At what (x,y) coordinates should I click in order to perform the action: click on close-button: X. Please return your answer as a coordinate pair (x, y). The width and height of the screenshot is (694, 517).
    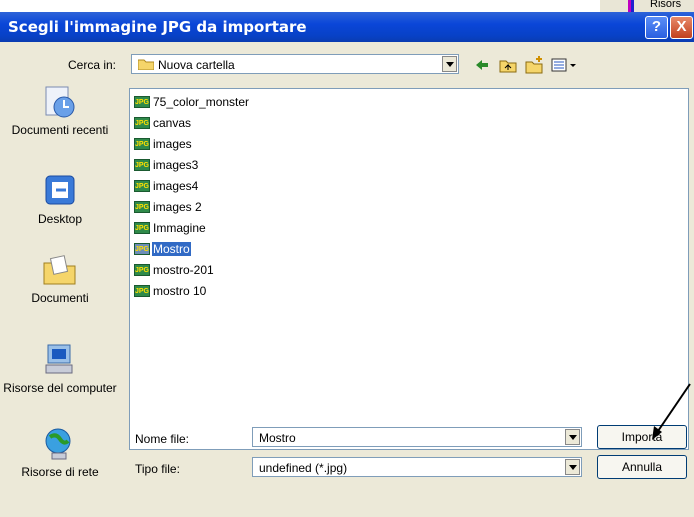
    Looking at the image, I should click on (681, 27).